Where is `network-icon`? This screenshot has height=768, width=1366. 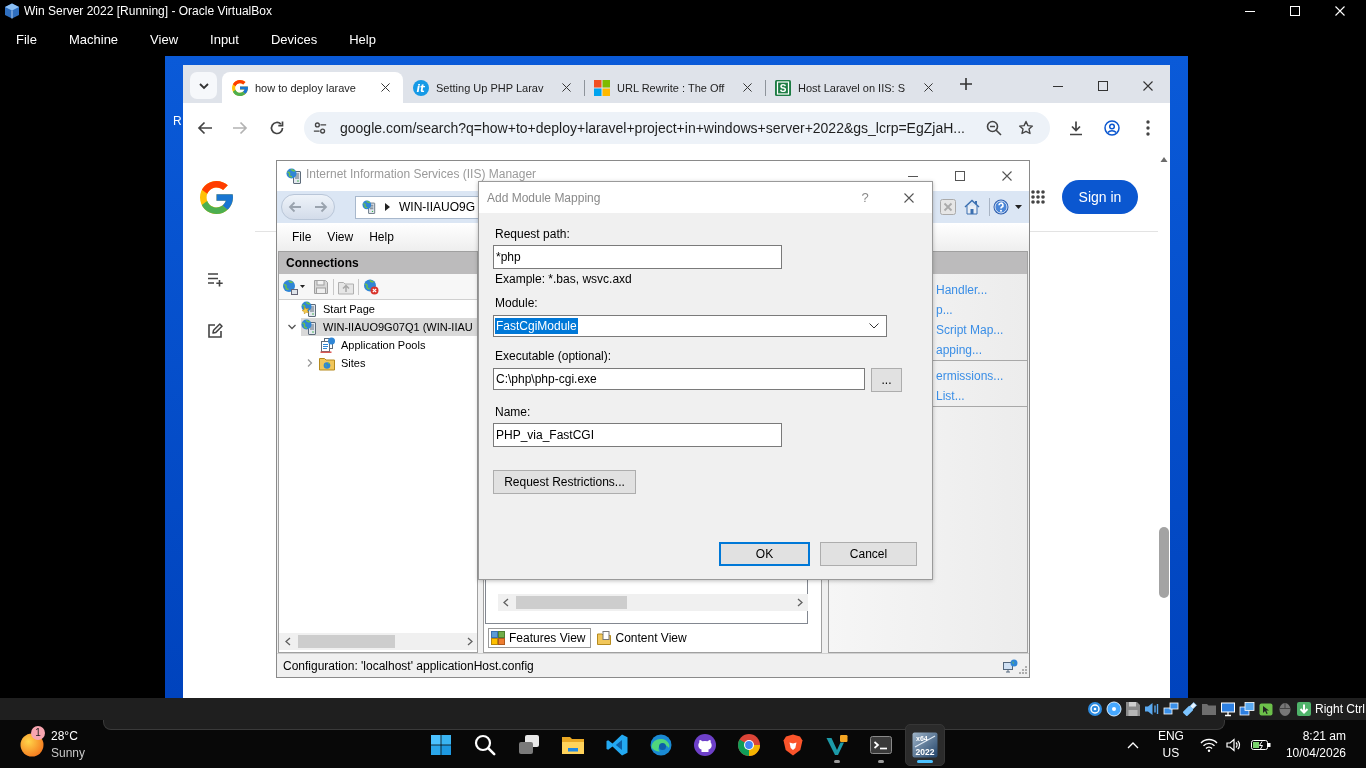 network-icon is located at coordinates (1171, 709).